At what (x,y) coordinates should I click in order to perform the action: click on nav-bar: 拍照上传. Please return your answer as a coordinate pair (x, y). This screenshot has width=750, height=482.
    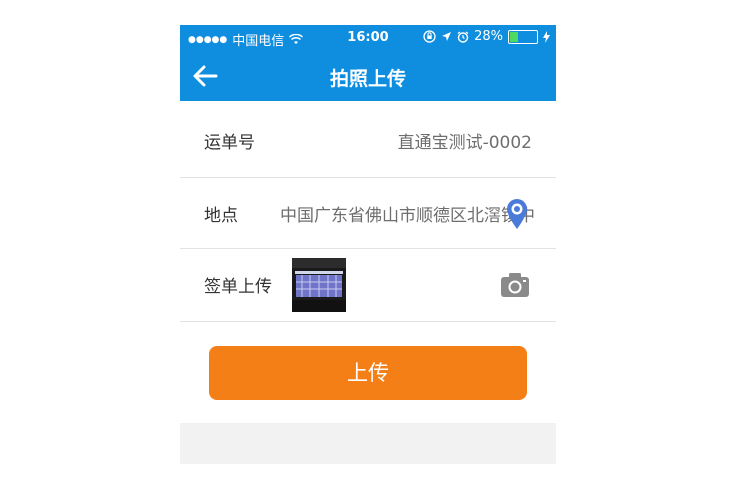
    Looking at the image, I should click on (368, 76).